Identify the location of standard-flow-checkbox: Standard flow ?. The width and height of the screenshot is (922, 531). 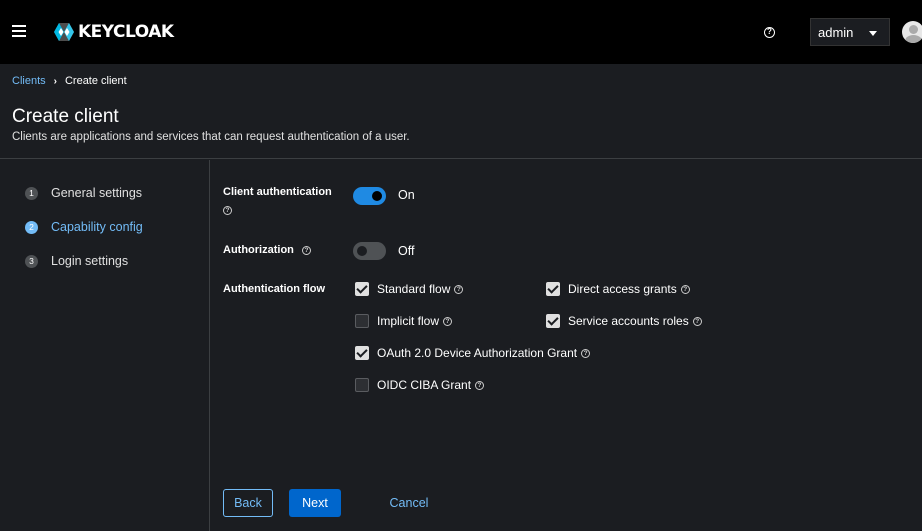
(409, 289).